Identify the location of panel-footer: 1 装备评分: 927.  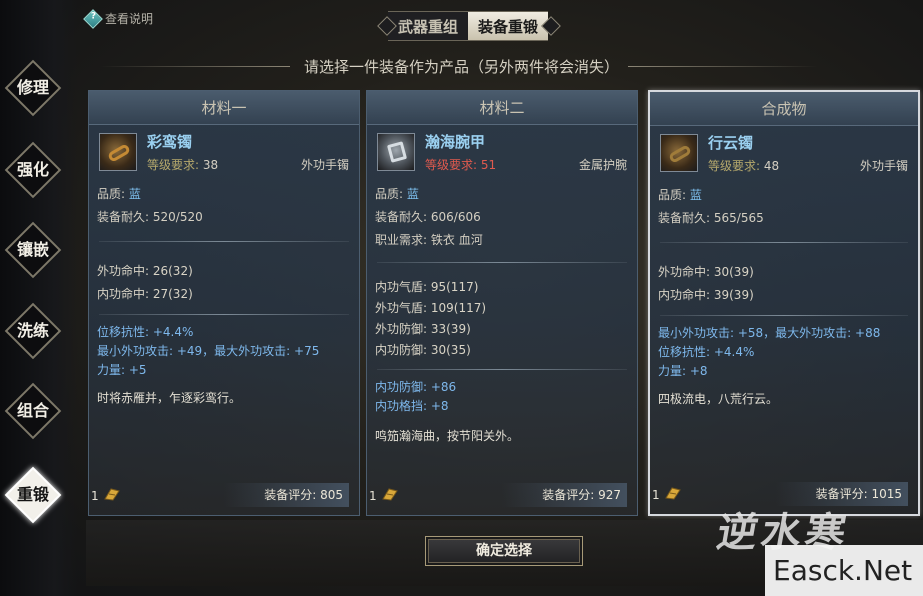
(502, 496).